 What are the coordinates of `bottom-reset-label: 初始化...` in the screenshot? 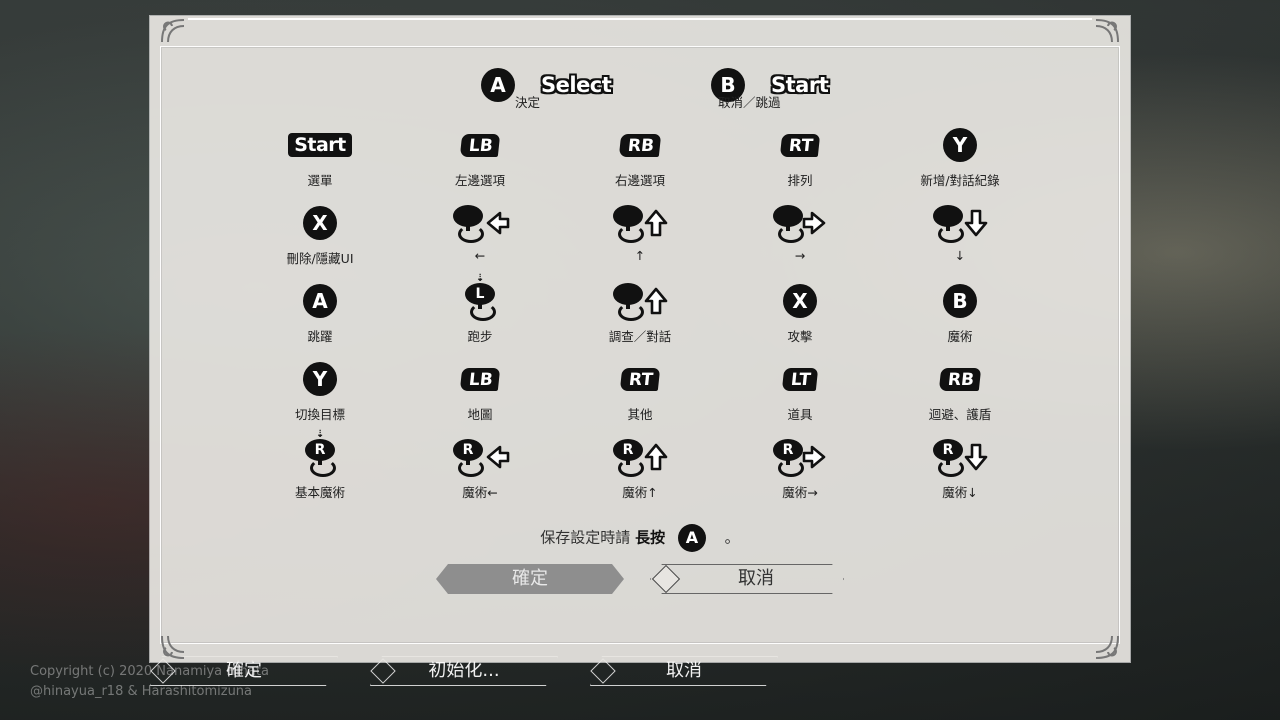 It's located at (464, 670).